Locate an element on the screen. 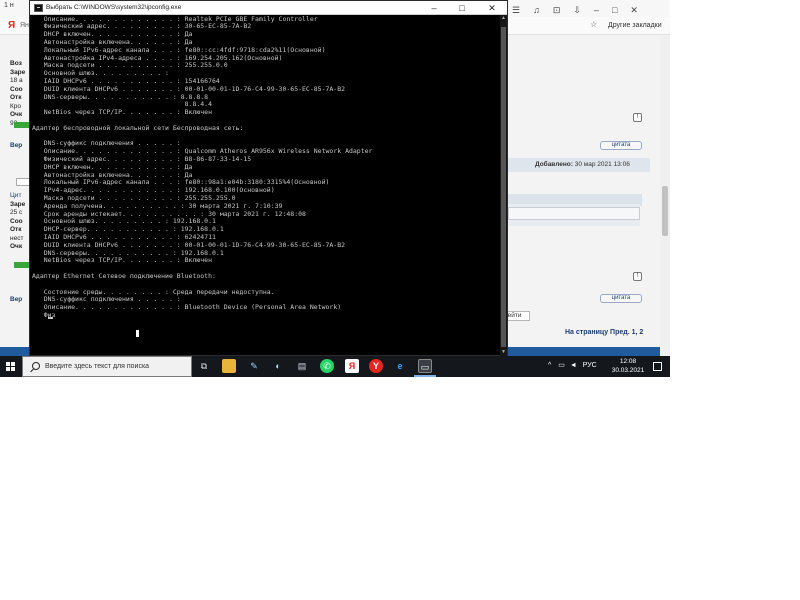 This screenshot has height=600, width=800. active-indicator is located at coordinates (425, 376).